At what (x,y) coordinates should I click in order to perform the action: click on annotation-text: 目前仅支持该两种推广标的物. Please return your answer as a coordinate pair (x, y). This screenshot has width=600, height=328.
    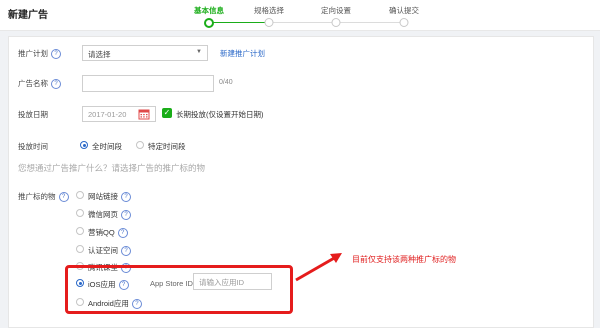
    Looking at the image, I should click on (404, 259).